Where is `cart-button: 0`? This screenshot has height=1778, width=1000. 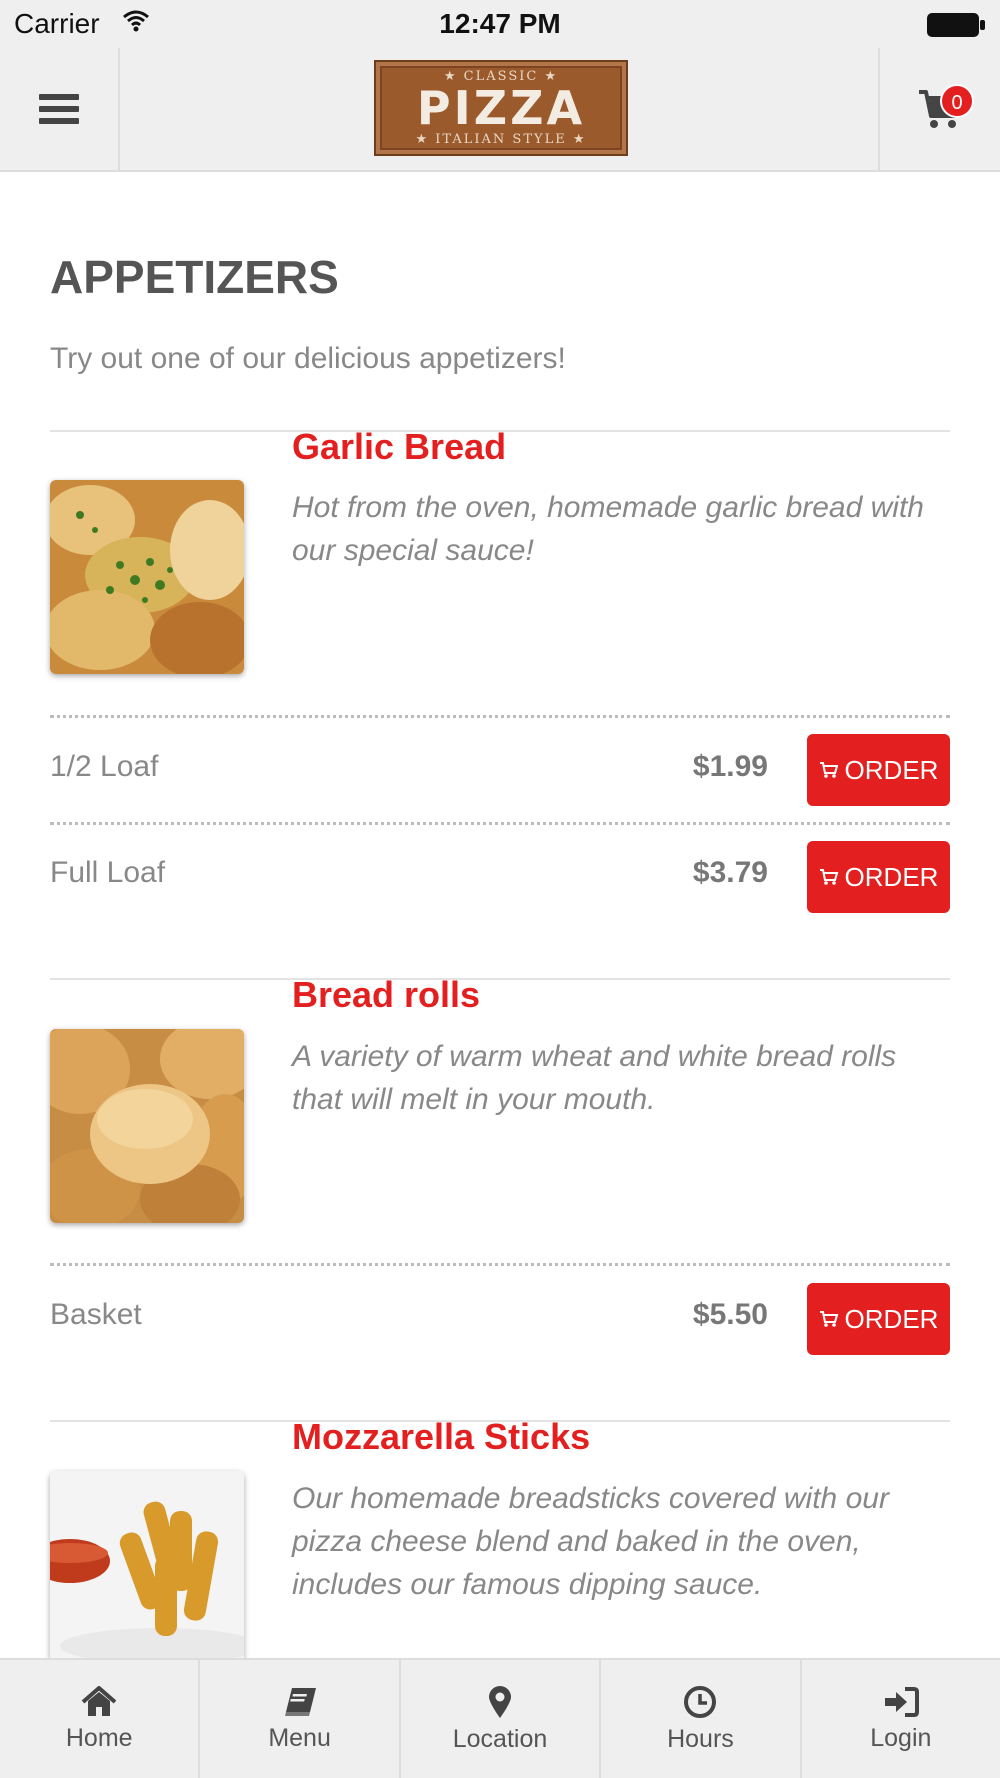
cart-button: 0 is located at coordinates (939, 109).